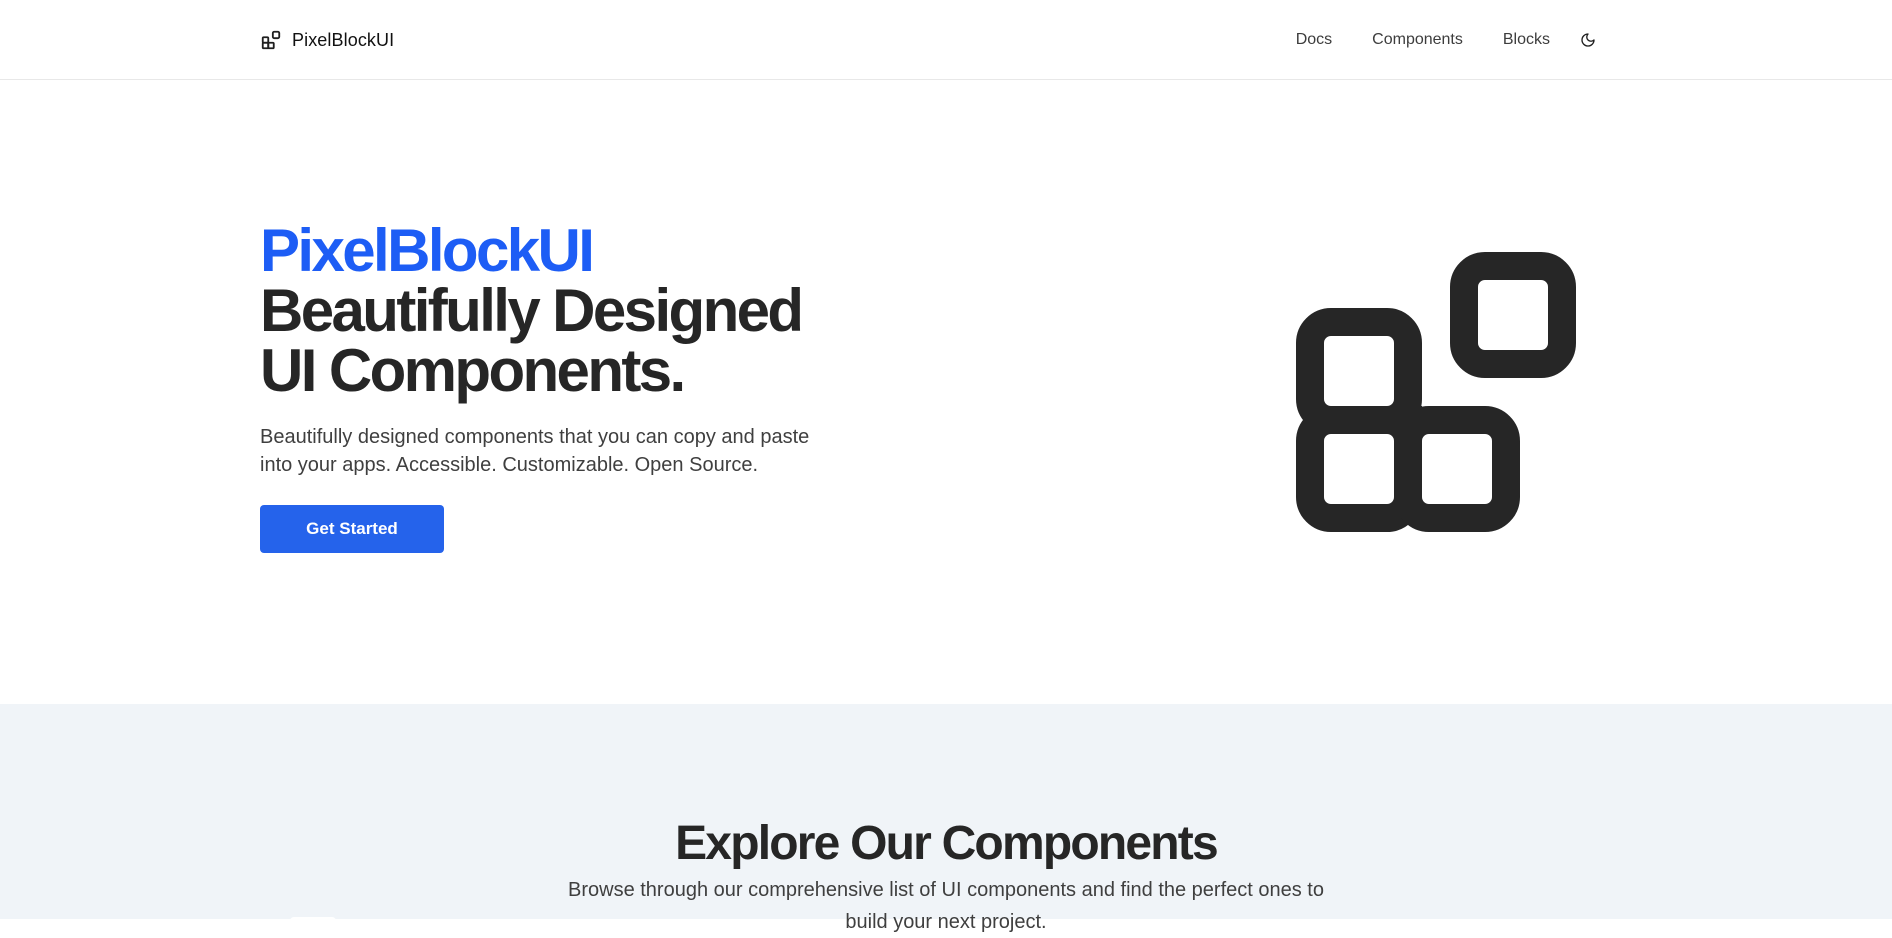 This screenshot has width=1892, height=938. What do you see at coordinates (1526, 40) in the screenshot?
I see `nav-link-blocks: Blocks` at bounding box center [1526, 40].